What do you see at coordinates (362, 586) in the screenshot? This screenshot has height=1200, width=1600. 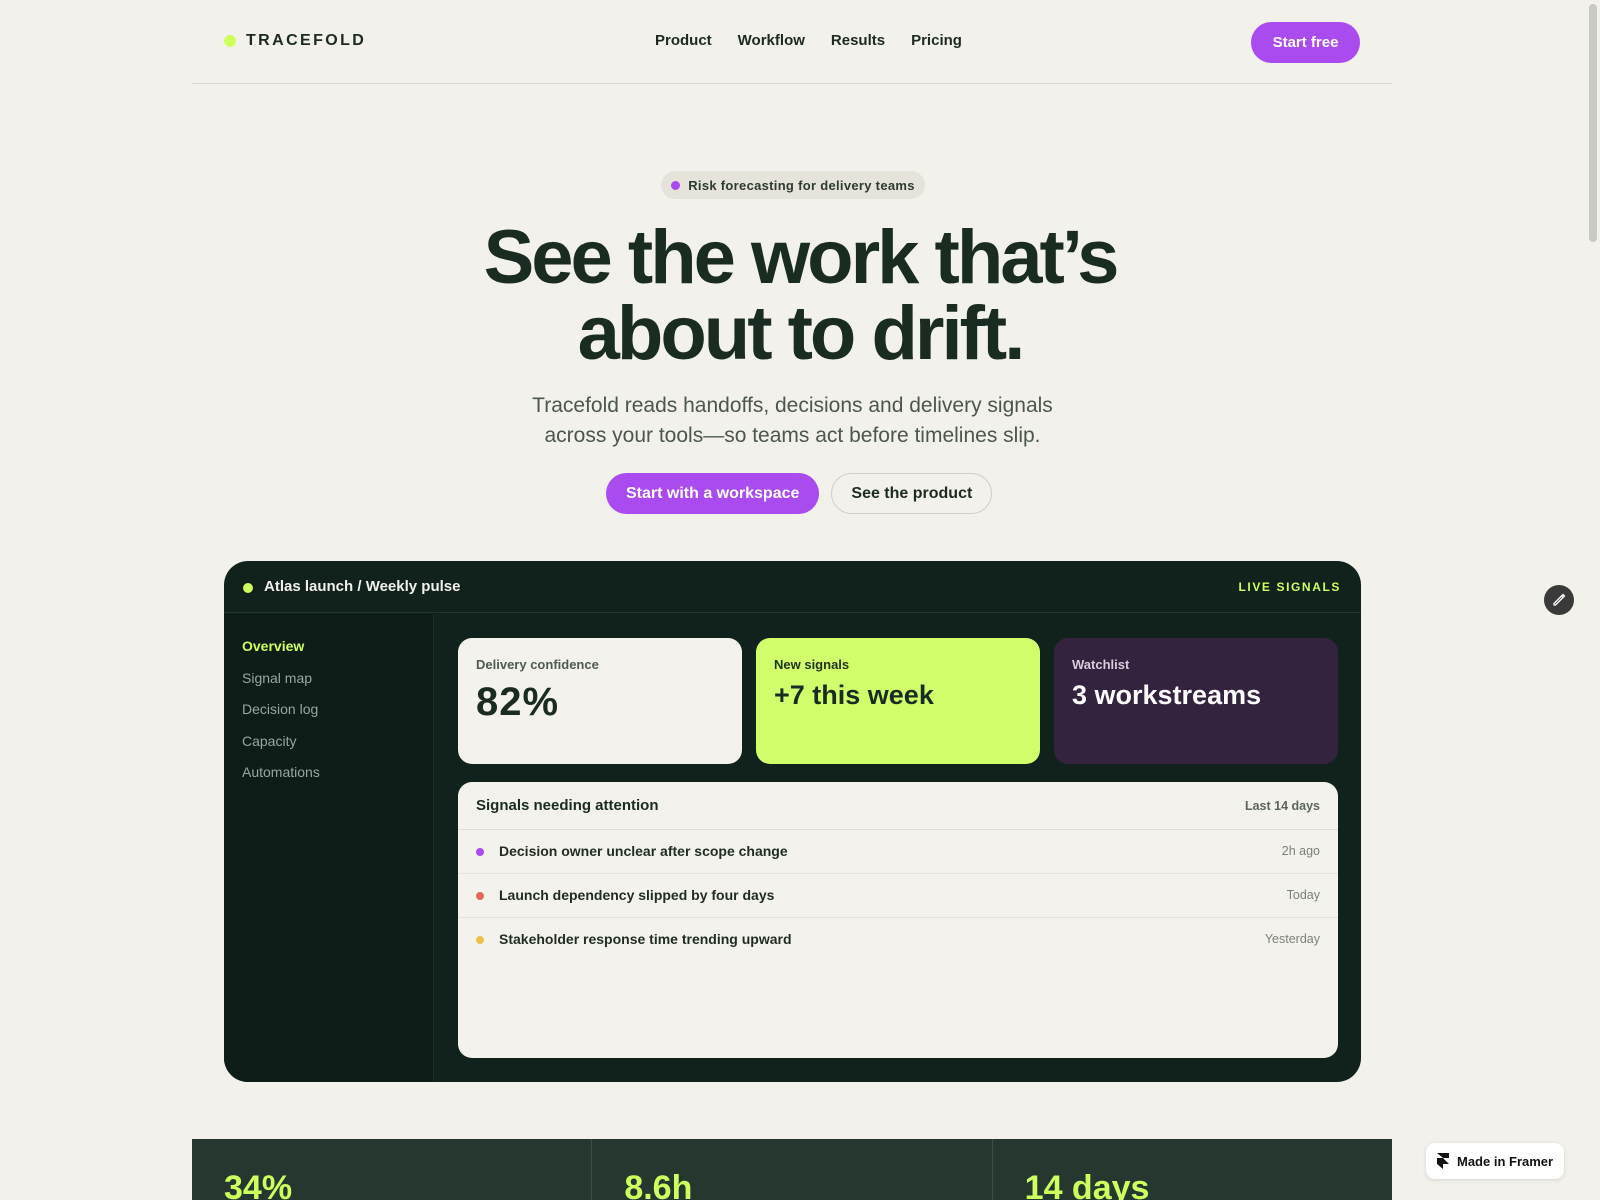 I see `dashboard-title: Atlas launch / Weekly pulse` at bounding box center [362, 586].